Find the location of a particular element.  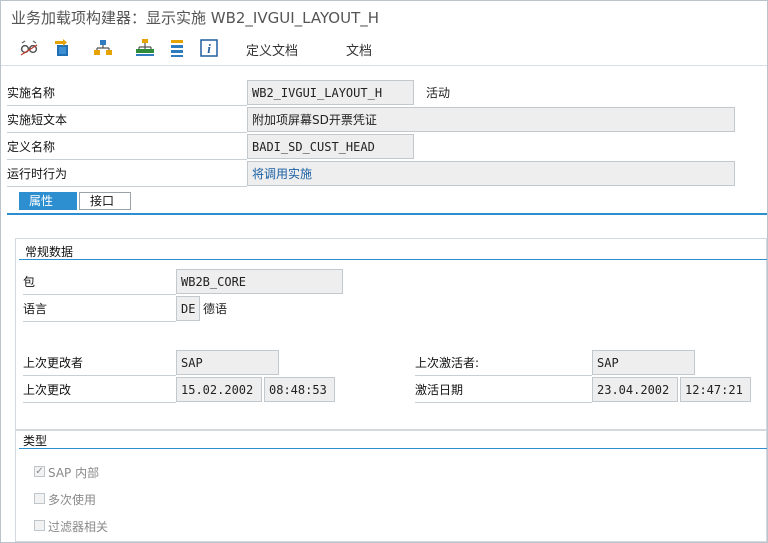

tree-icon is located at coordinates (145, 48).